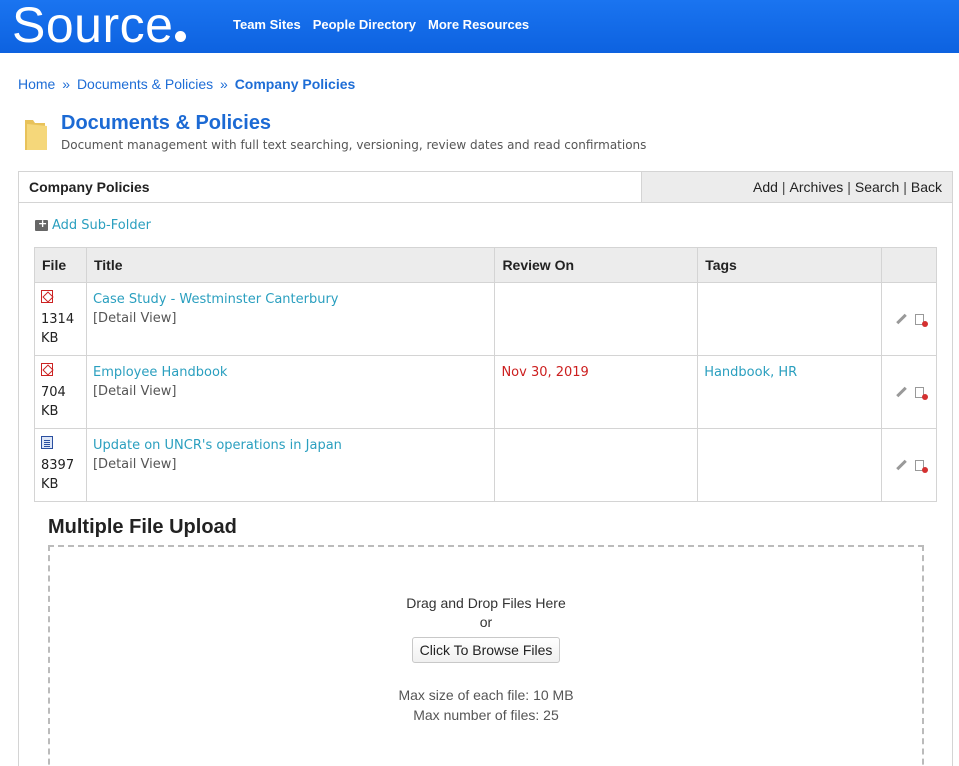 The width and height of the screenshot is (959, 766). What do you see at coordinates (750, 372) in the screenshot?
I see `tags-link: Handbook, HR` at bounding box center [750, 372].